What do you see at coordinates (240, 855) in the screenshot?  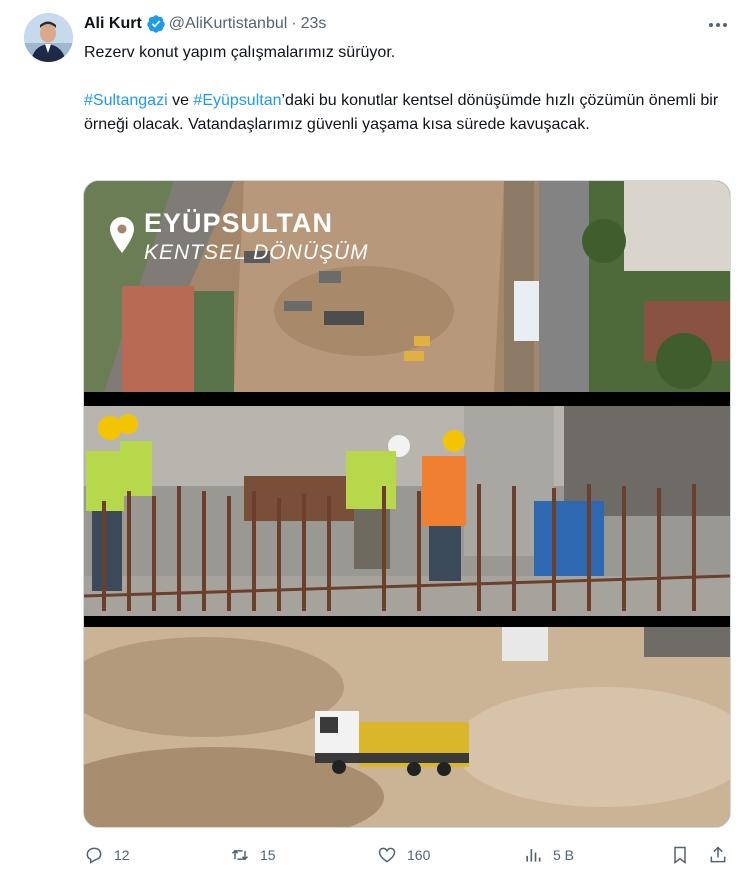 I see `repost-icon` at bounding box center [240, 855].